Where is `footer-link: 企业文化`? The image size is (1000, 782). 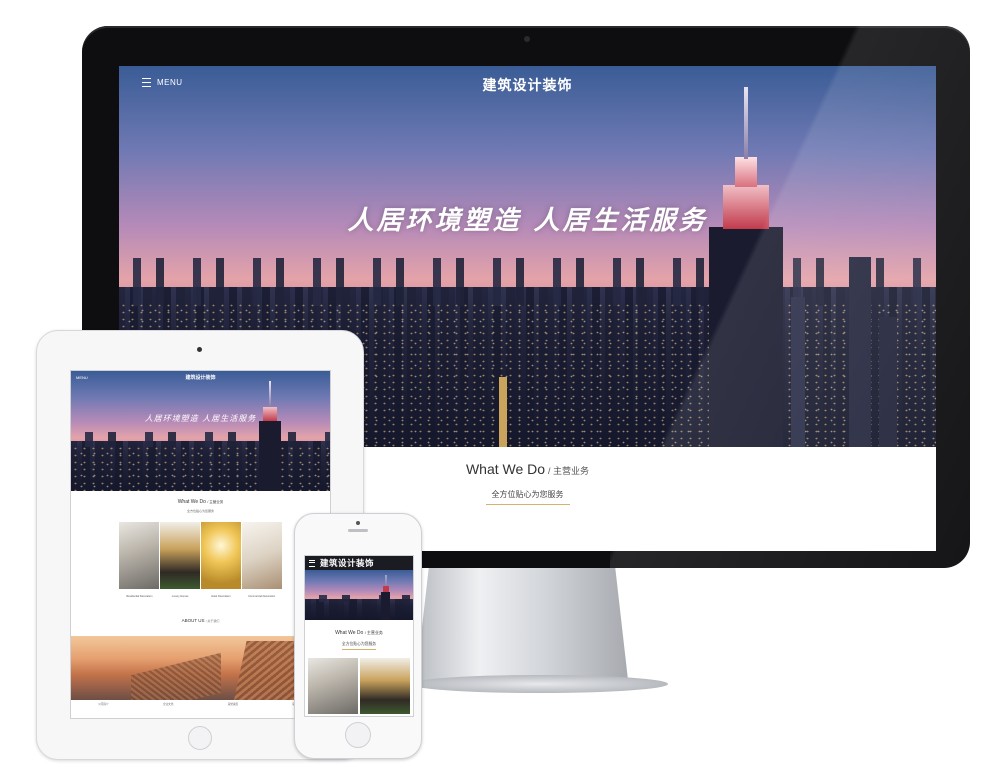 footer-link: 企业文化 is located at coordinates (168, 704).